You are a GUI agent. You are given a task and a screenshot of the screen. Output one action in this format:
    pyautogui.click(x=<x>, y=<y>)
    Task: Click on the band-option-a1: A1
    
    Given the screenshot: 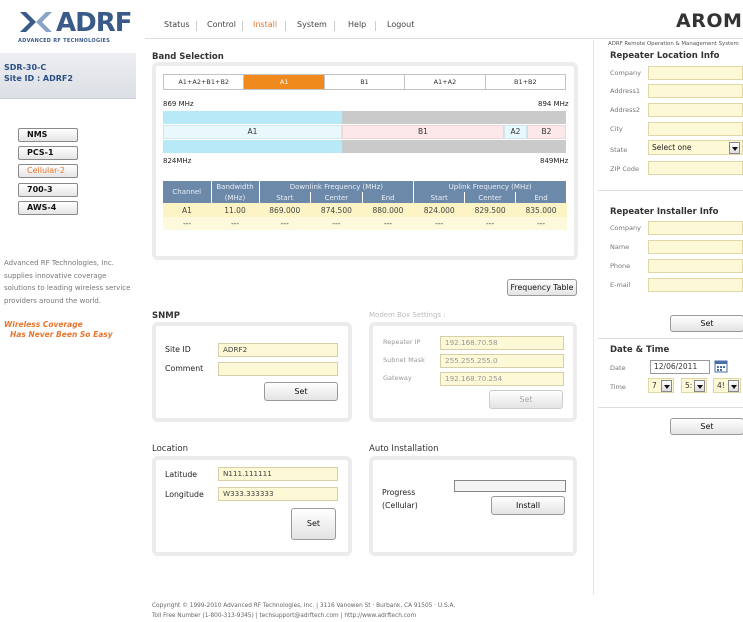 What is the action you would take?
    pyautogui.click(x=284, y=82)
    